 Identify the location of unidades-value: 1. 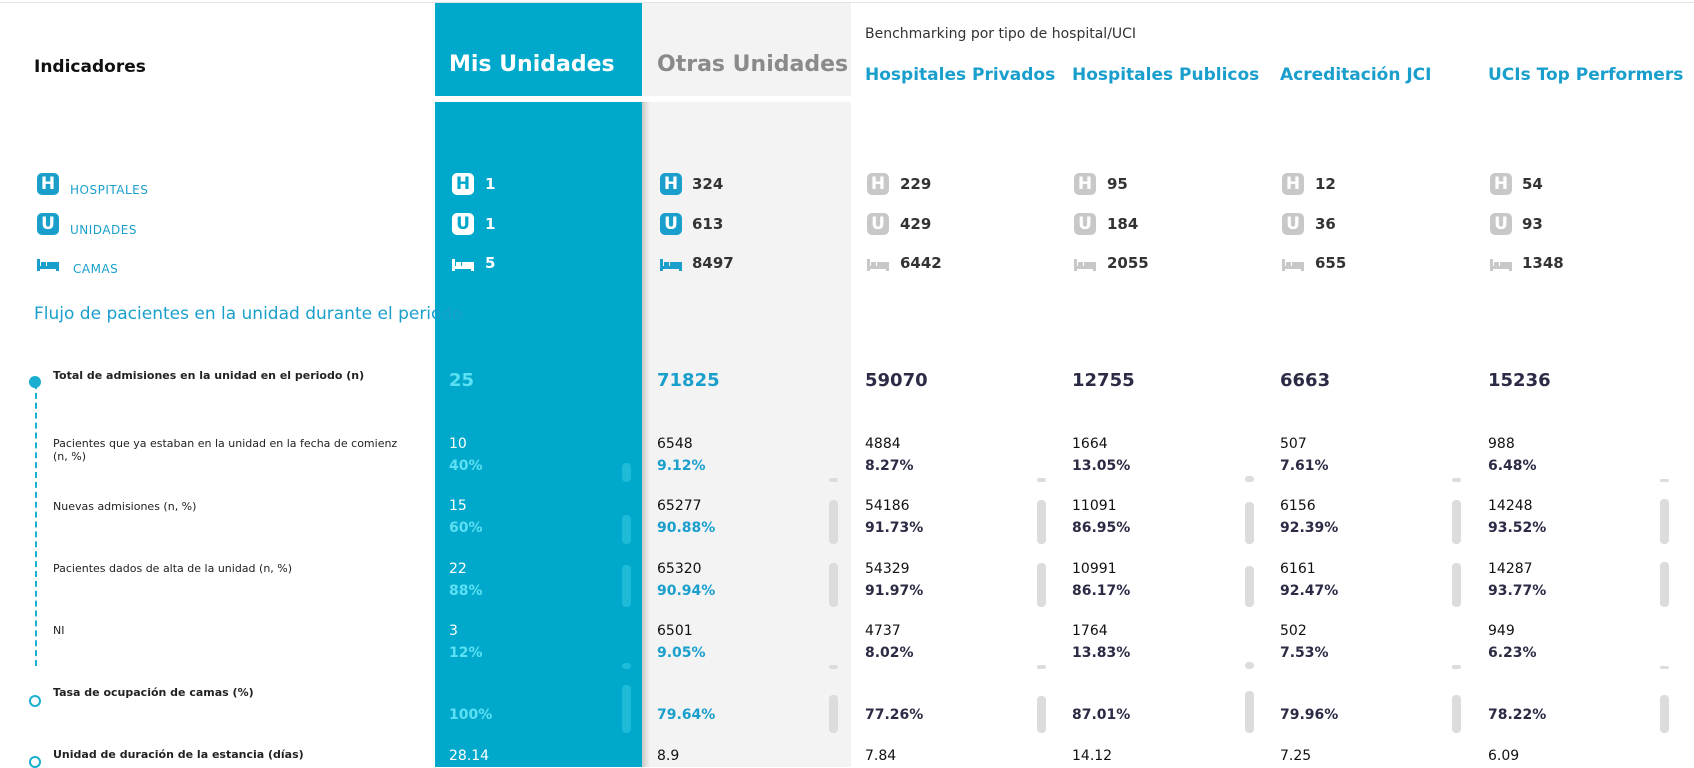
(490, 224).